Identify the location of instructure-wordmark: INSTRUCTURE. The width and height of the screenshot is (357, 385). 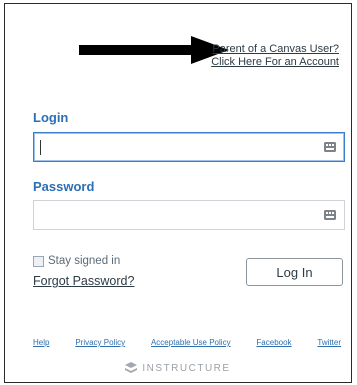
(186, 368).